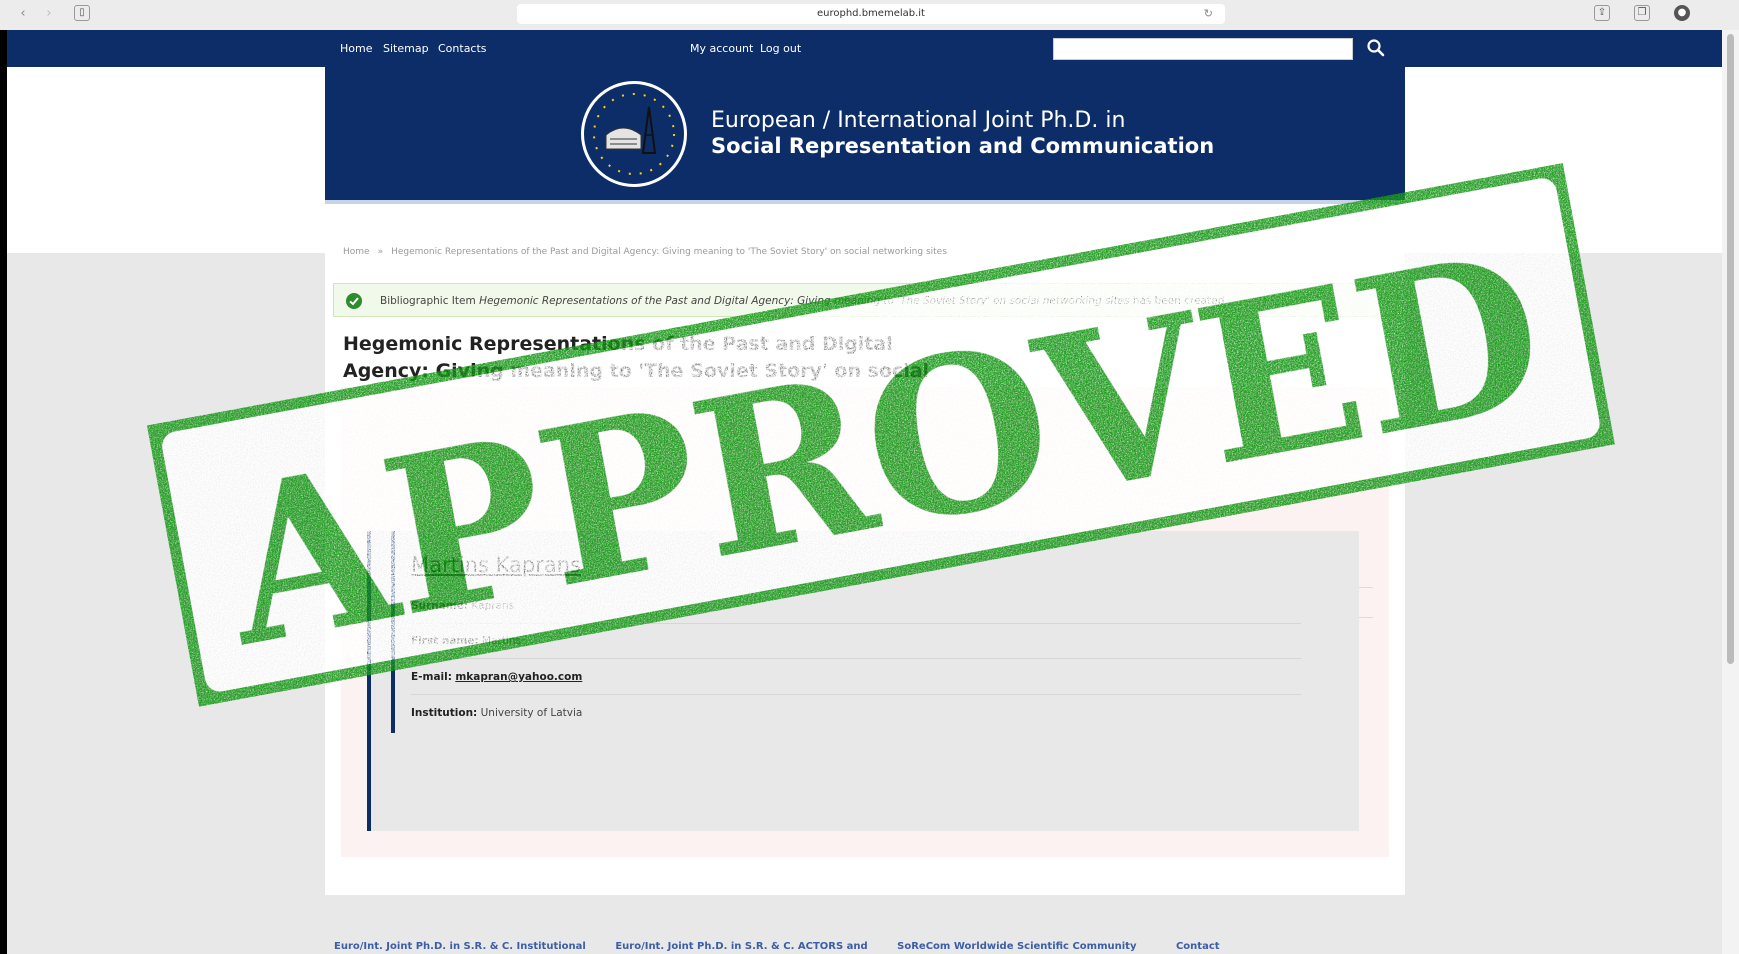 This screenshot has width=1739, height=954. I want to click on address-bar: europhd.bmemelab.it ↻, so click(871, 14).